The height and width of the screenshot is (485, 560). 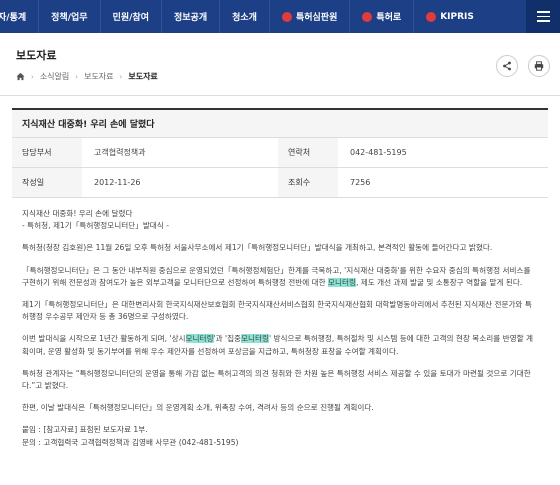 What do you see at coordinates (286, 16) in the screenshot?
I see `tribunal-logo-icon` at bounding box center [286, 16].